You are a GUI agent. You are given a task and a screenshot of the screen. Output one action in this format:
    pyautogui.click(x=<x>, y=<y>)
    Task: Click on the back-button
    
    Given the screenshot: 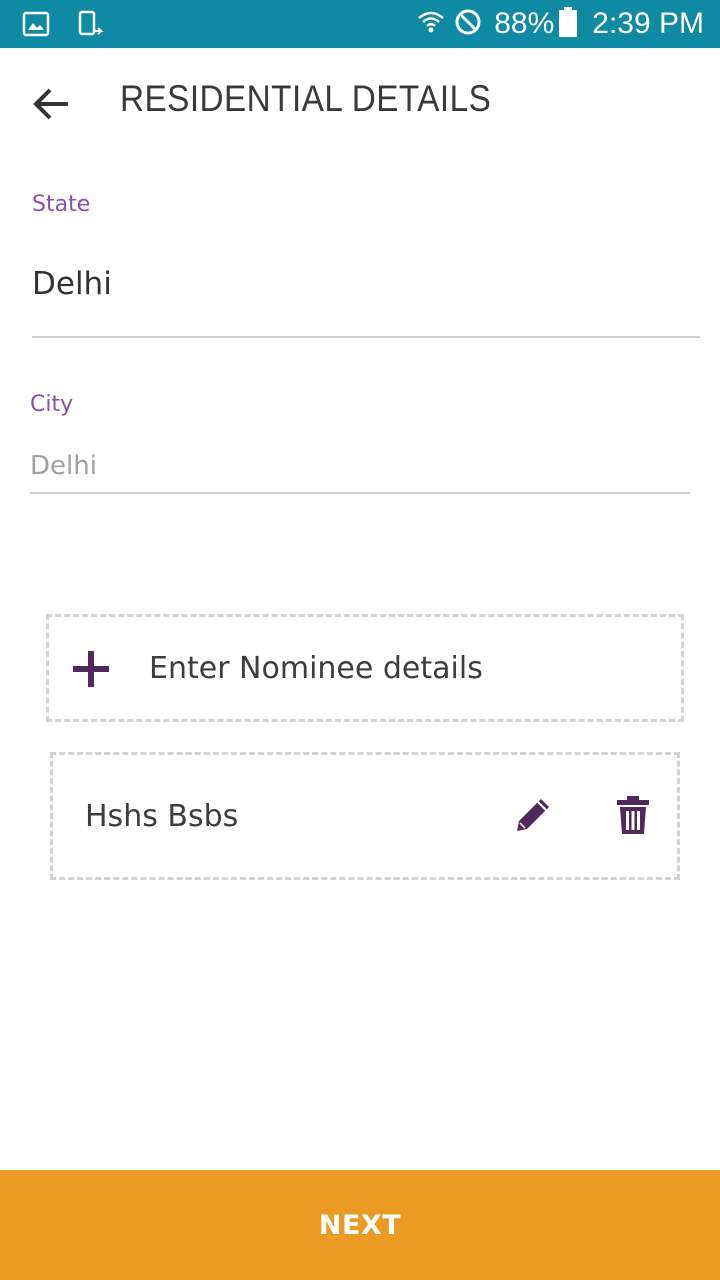 What is the action you would take?
    pyautogui.click(x=52, y=104)
    